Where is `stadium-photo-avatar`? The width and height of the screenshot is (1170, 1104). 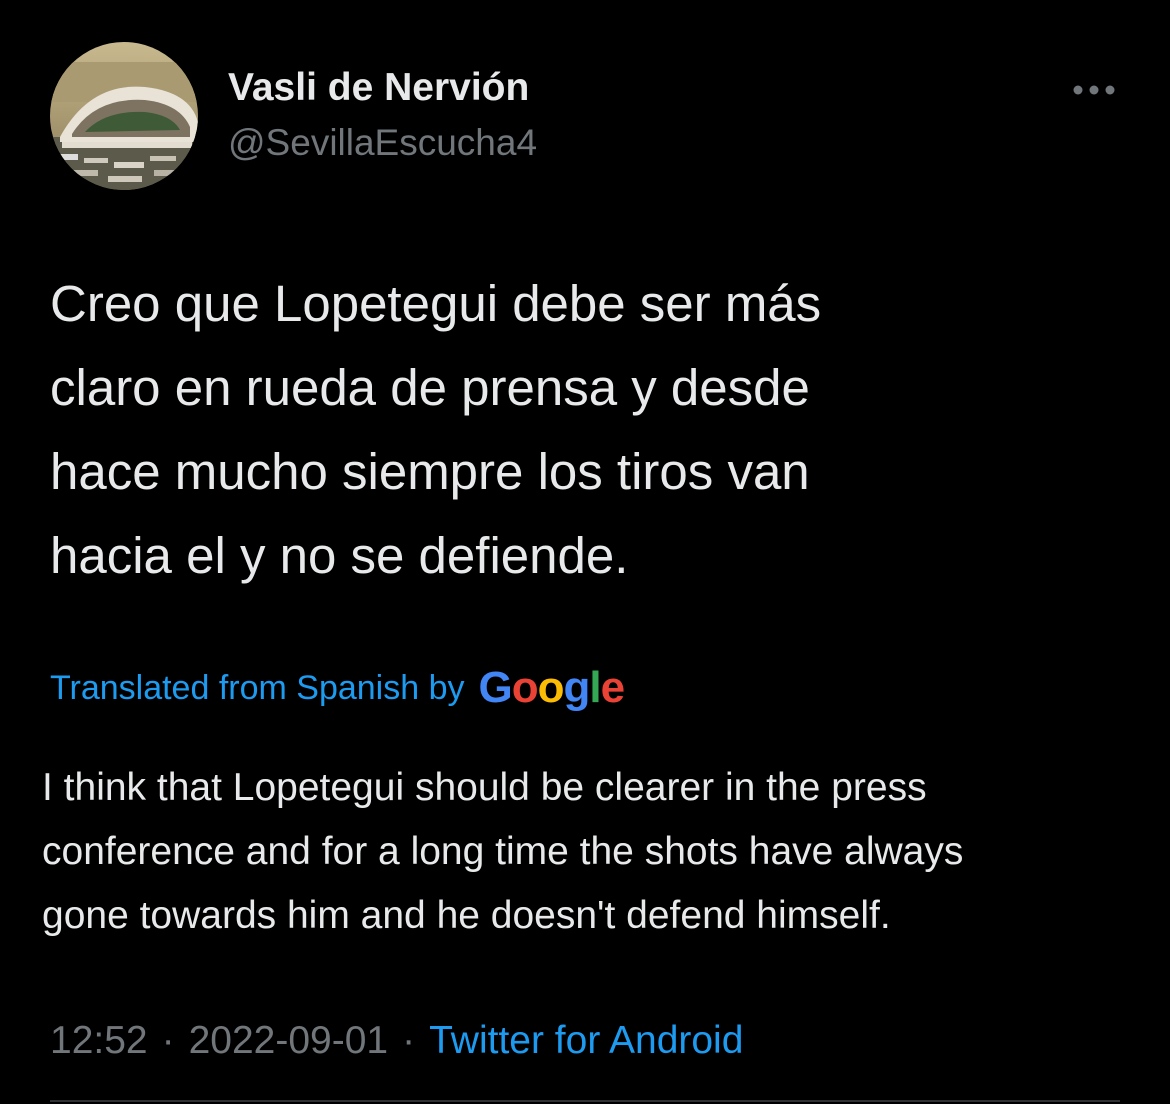 stadium-photo-avatar is located at coordinates (124, 116).